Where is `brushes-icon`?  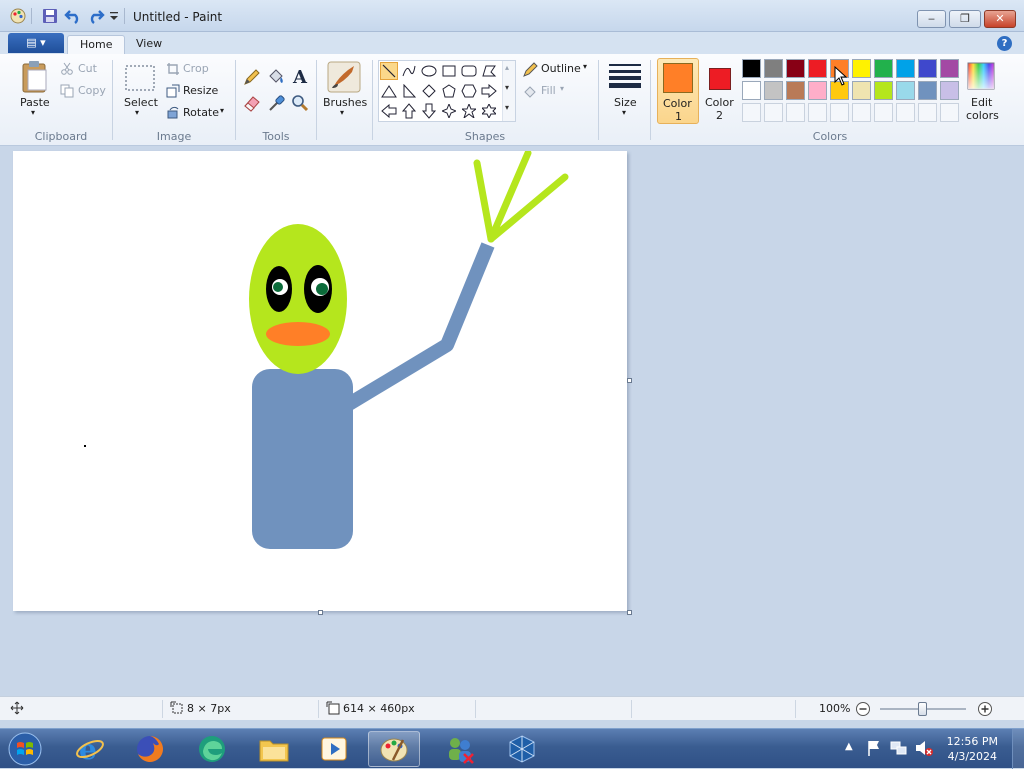
brushes-icon is located at coordinates (344, 78).